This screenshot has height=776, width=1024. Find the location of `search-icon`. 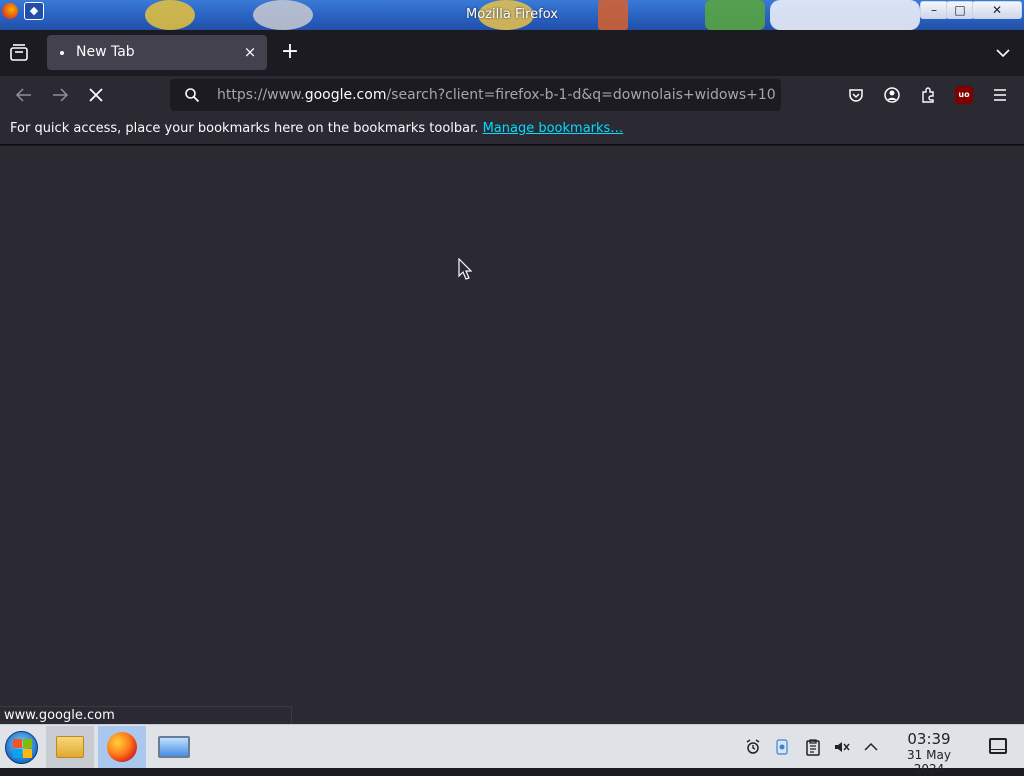

search-icon is located at coordinates (192, 95).